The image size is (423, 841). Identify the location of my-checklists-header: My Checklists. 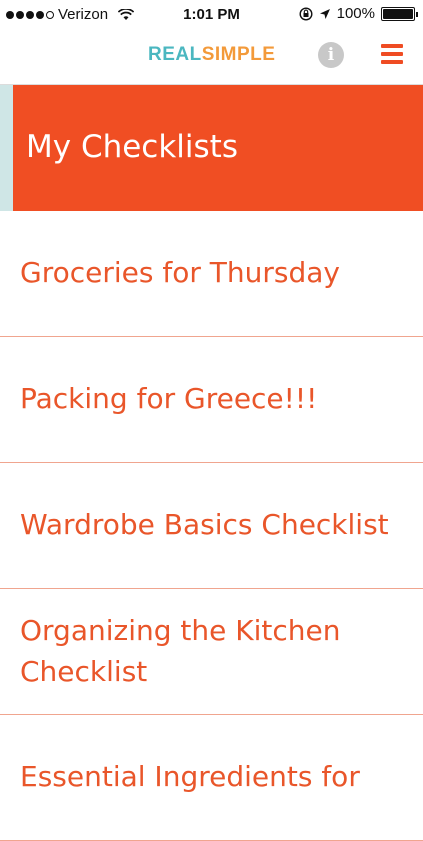
(211, 148).